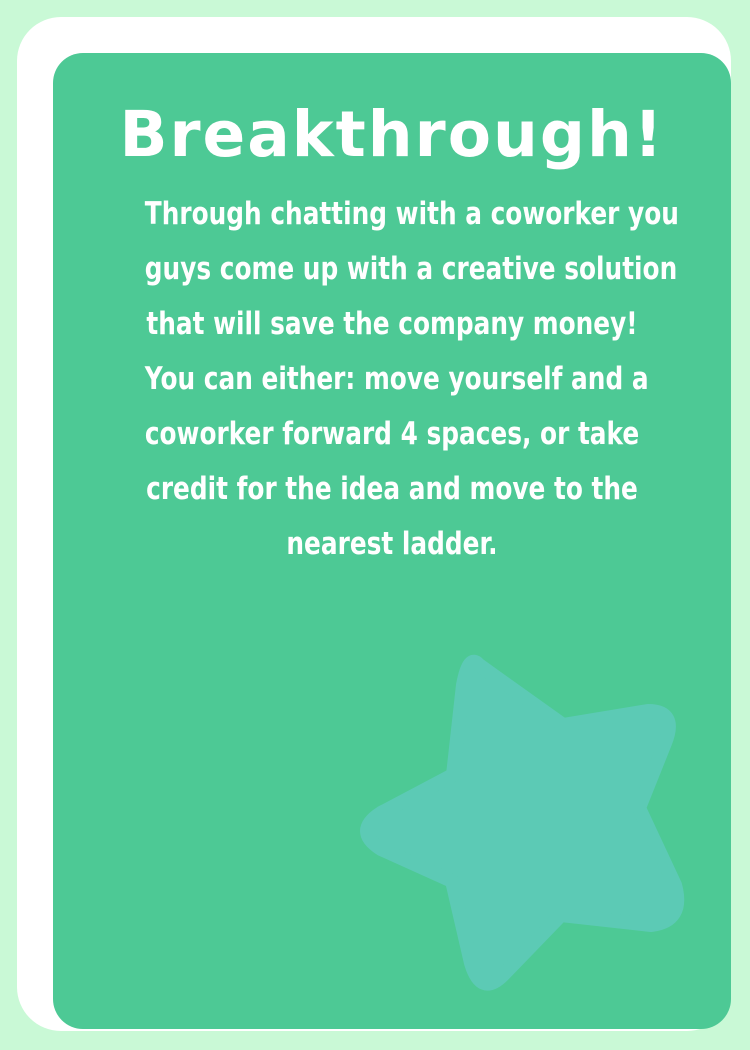  I want to click on card-body-line: that will save the company money!, so click(392, 324).